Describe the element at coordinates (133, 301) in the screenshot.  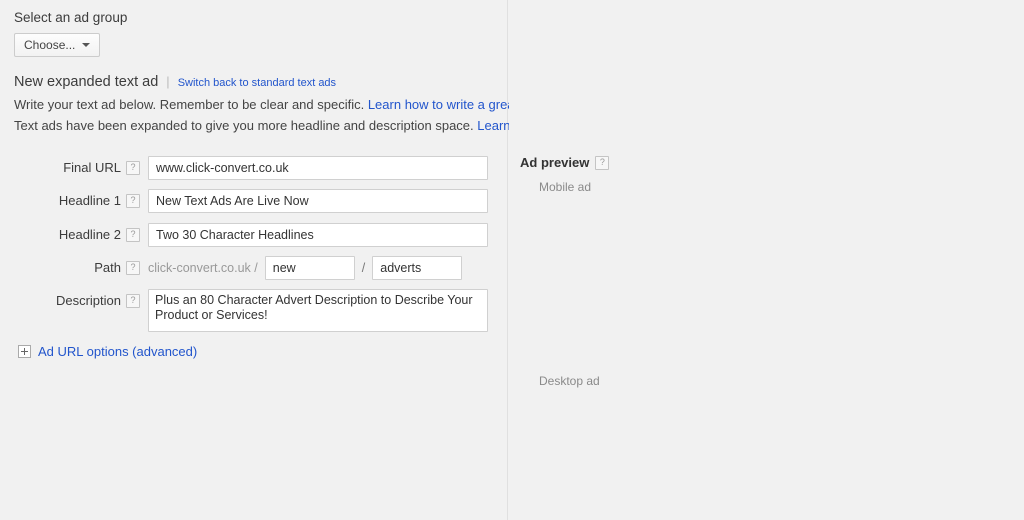
I see `description-help-icon: ?` at that location.